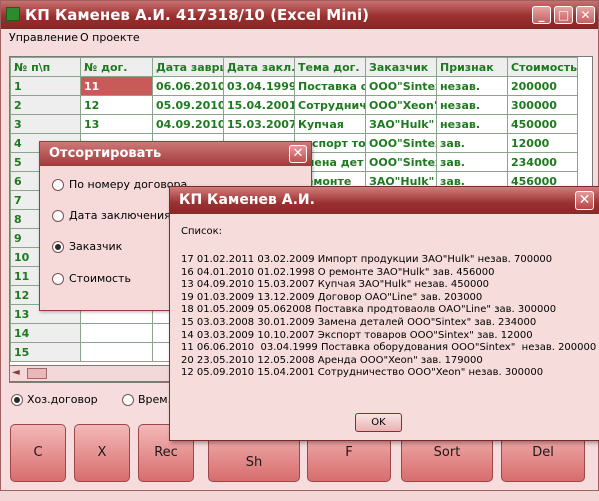  I want to click on table-cell: 05.09.2010, so click(188, 105).